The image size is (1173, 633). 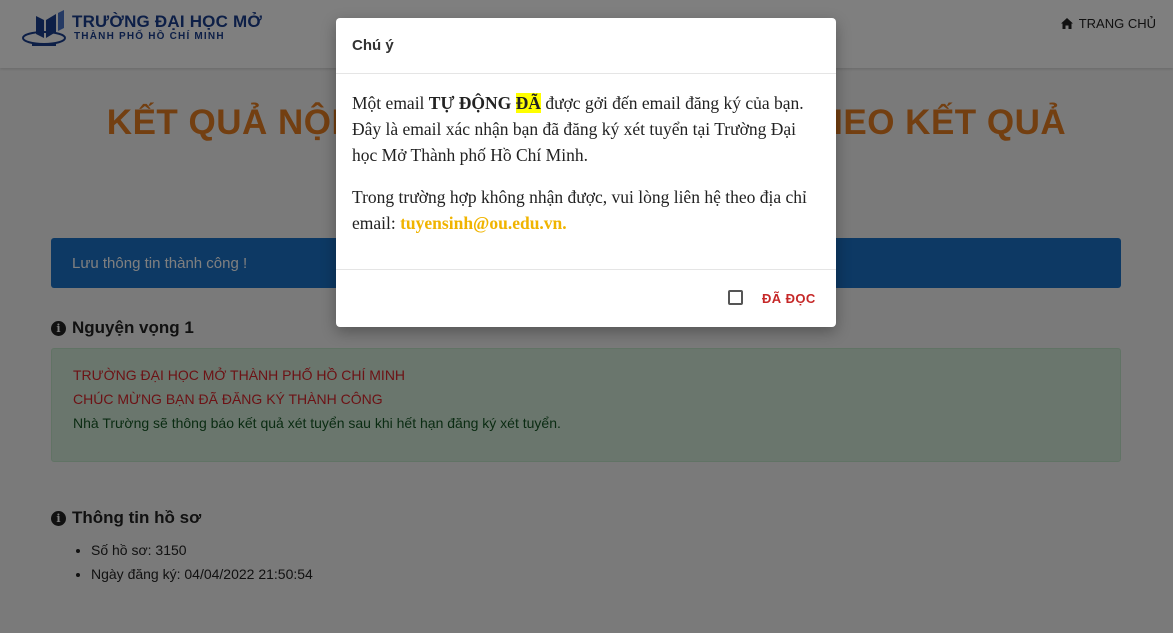 What do you see at coordinates (390, 103) in the screenshot?
I see `modal-text: Một email` at bounding box center [390, 103].